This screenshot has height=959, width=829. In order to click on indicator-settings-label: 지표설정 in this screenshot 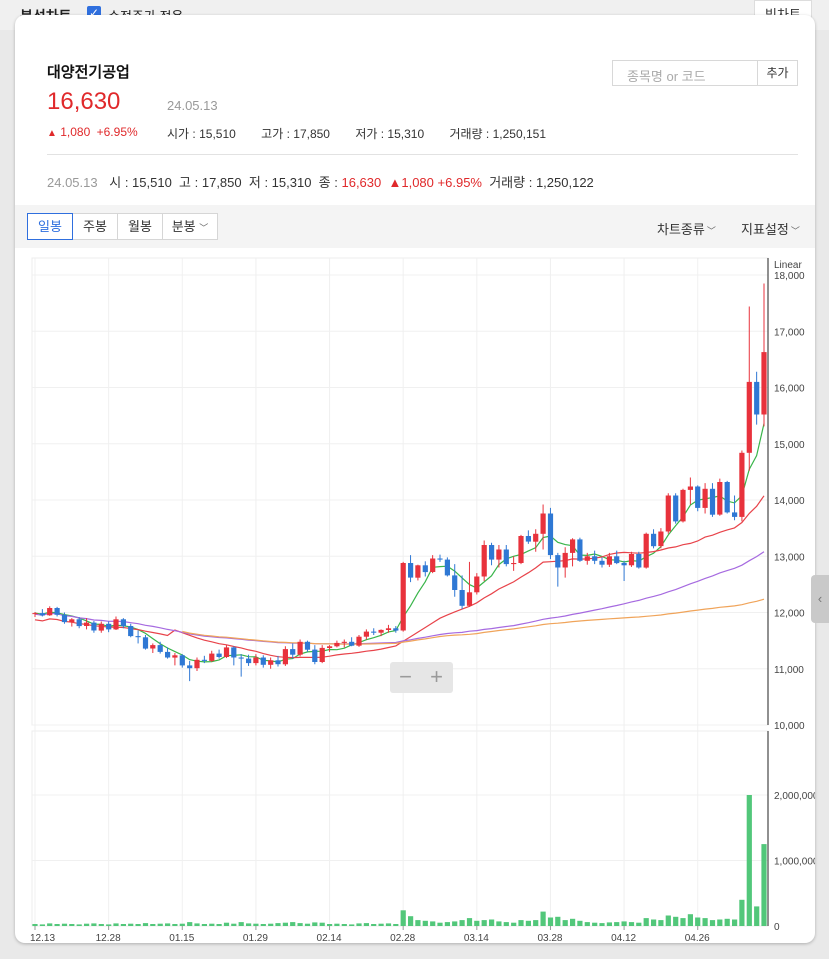, I will do `click(765, 229)`.